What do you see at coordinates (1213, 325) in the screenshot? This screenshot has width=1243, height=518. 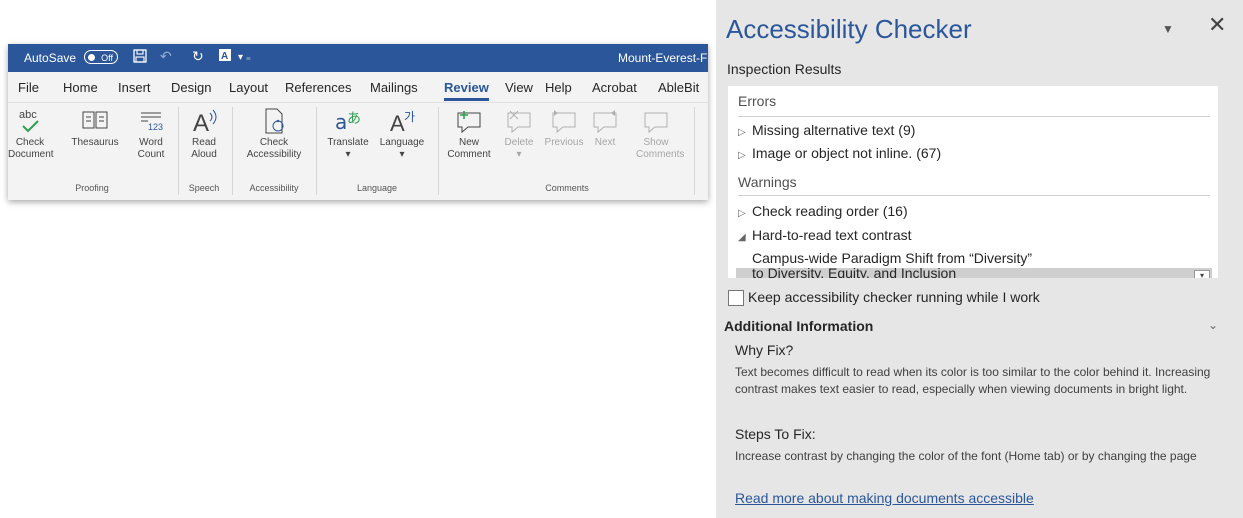 I see `chevron-down-icon: ⌄` at bounding box center [1213, 325].